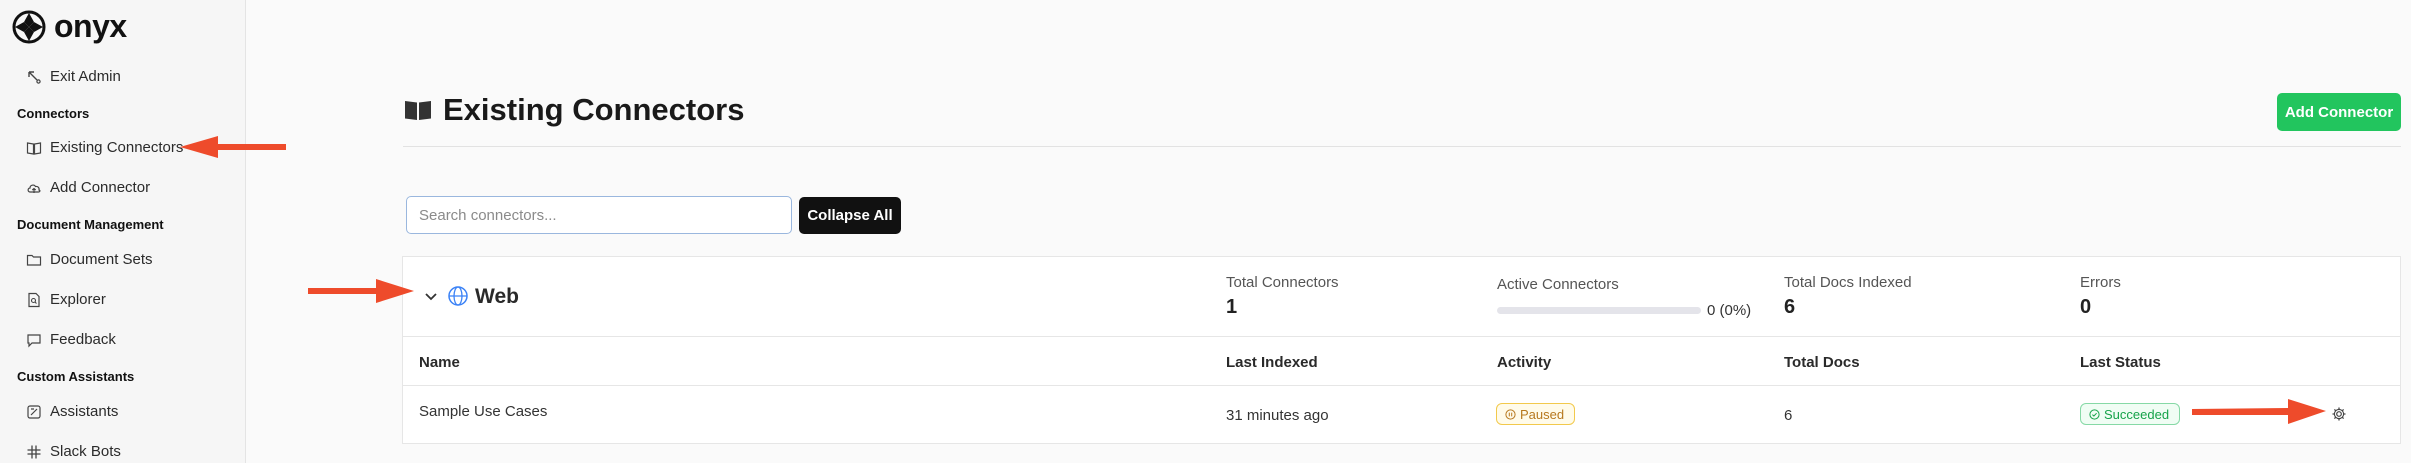 The image size is (2411, 463). What do you see at coordinates (2339, 414) in the screenshot?
I see `gear-icon` at bounding box center [2339, 414].